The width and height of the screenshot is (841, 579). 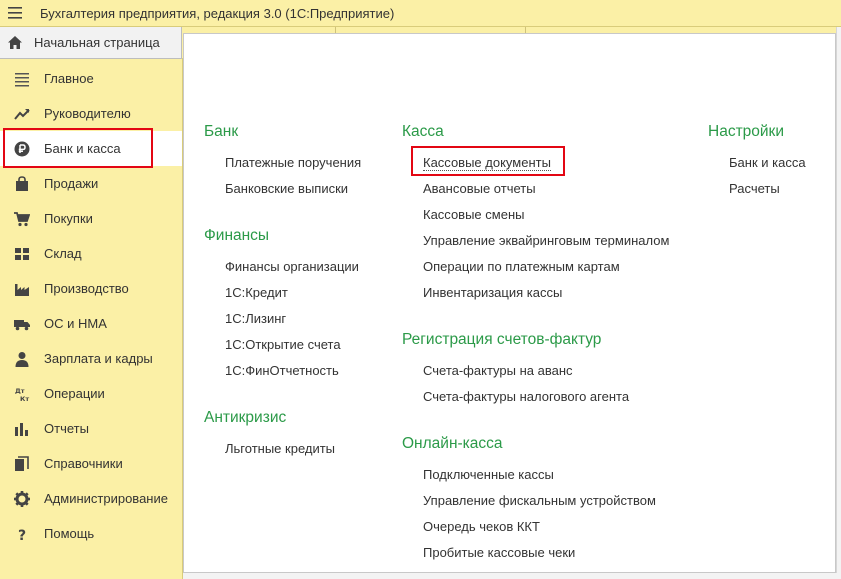 I want to click on link-settings-settlements: Расчеты, so click(x=754, y=188).